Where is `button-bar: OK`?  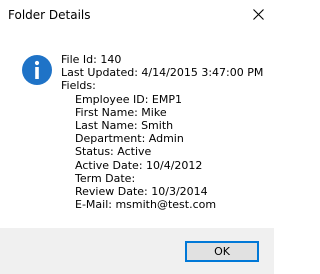
button-bar: OK is located at coordinates (137, 251).